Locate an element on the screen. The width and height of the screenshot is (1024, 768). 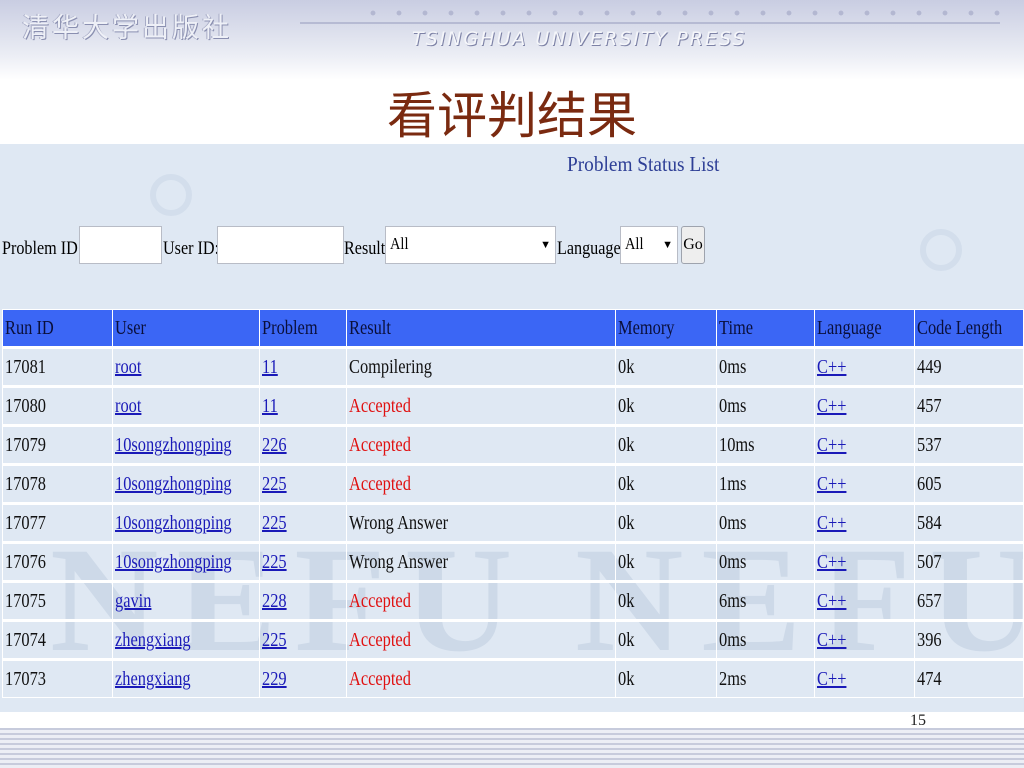
problem-link: 226 is located at coordinates (274, 445).